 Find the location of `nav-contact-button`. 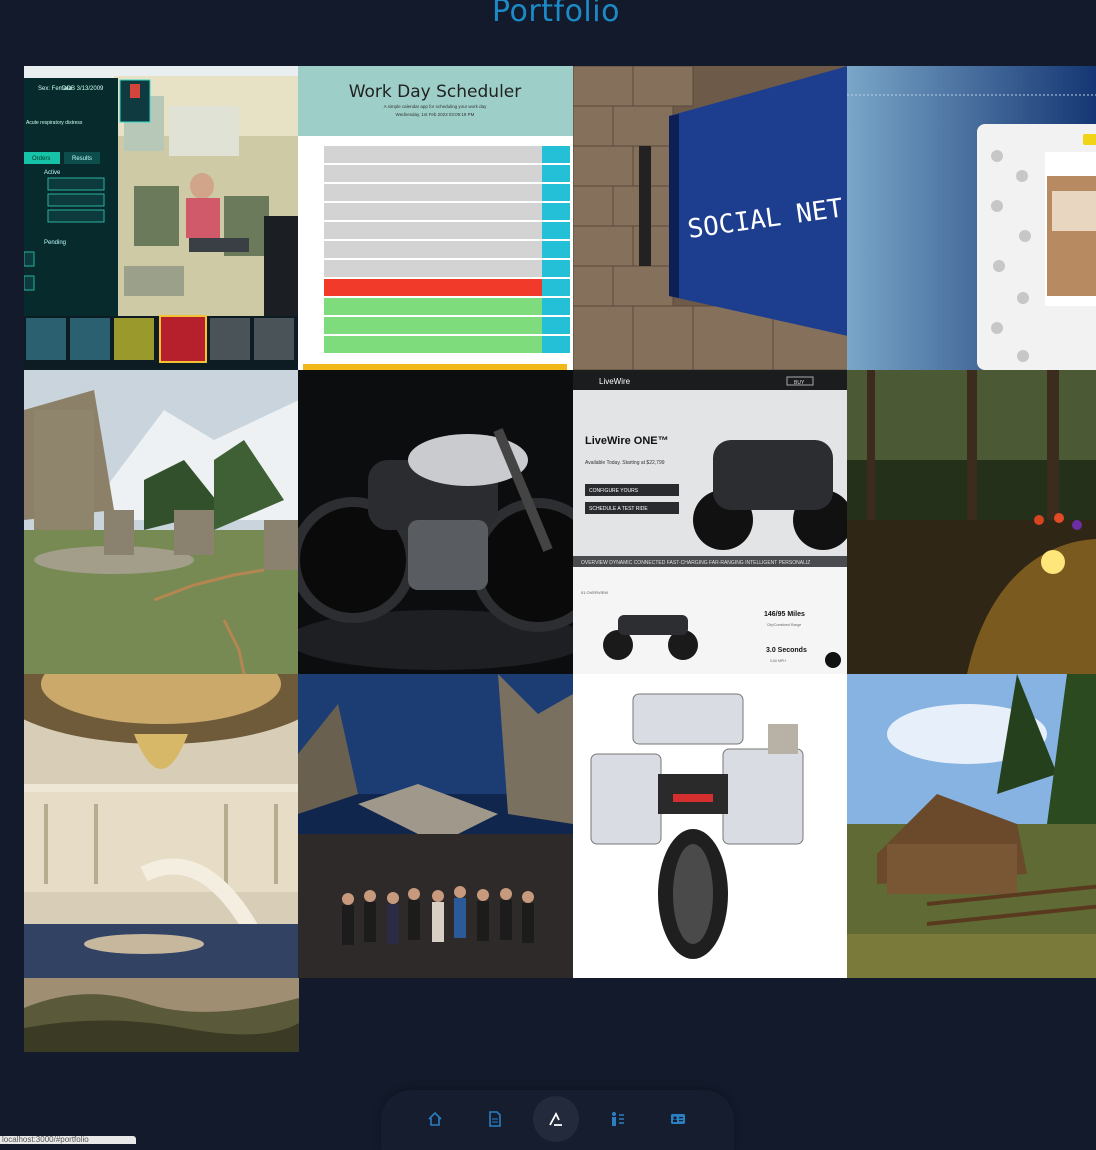

nav-contact-button is located at coordinates (678, 1119).